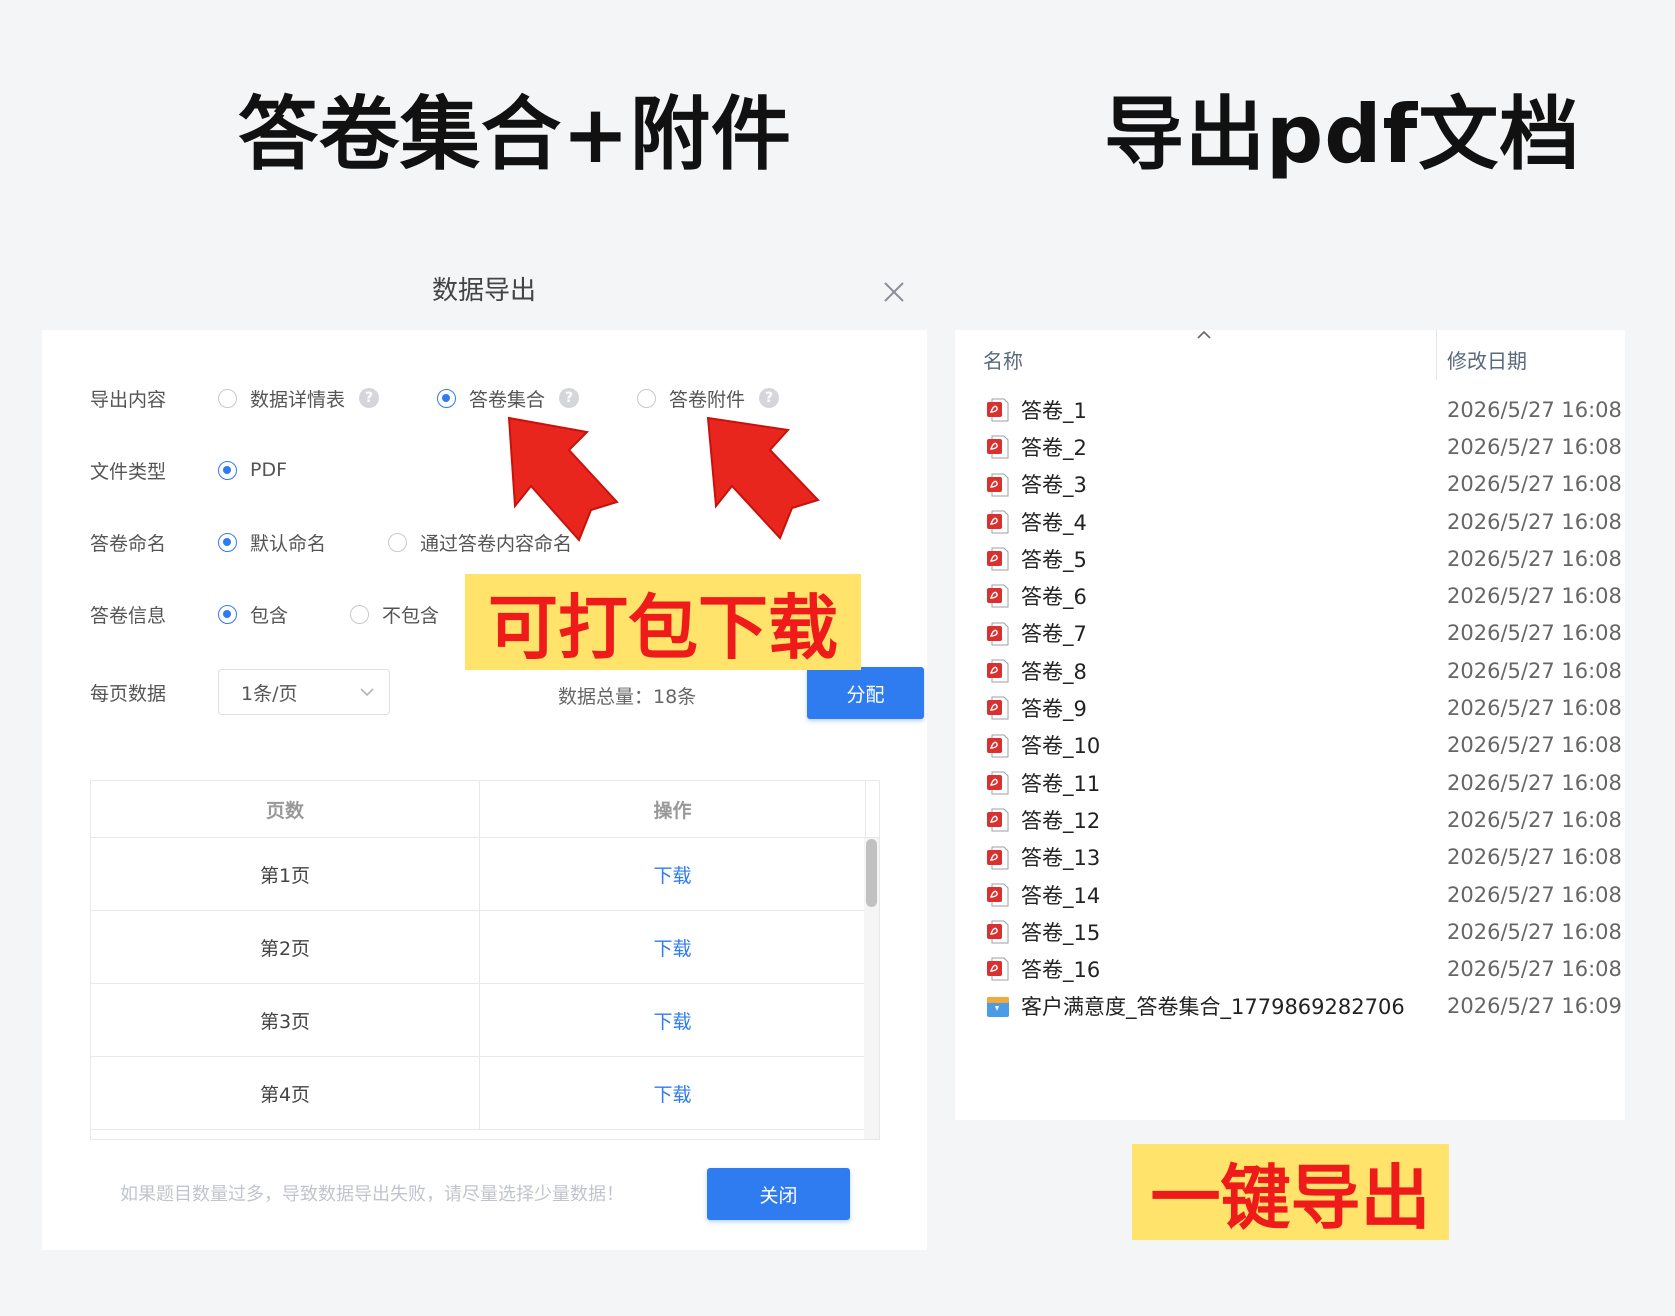  What do you see at coordinates (1342, 134) in the screenshot?
I see `headline-right: 导出pdf文档` at bounding box center [1342, 134].